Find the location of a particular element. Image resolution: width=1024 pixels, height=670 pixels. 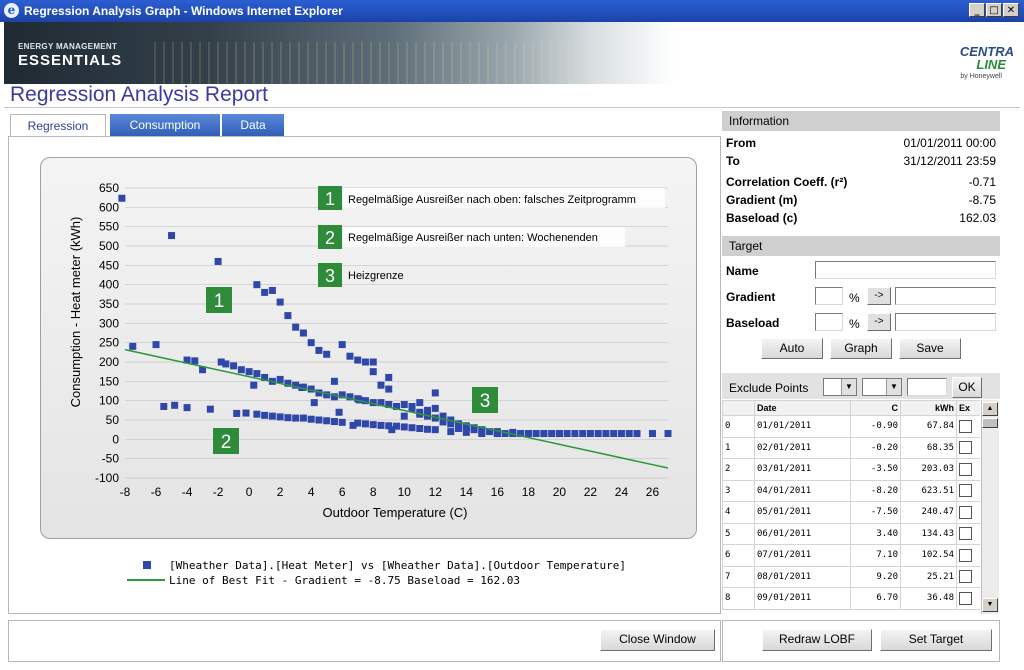

row-kwh: 240.47 is located at coordinates (928, 512).